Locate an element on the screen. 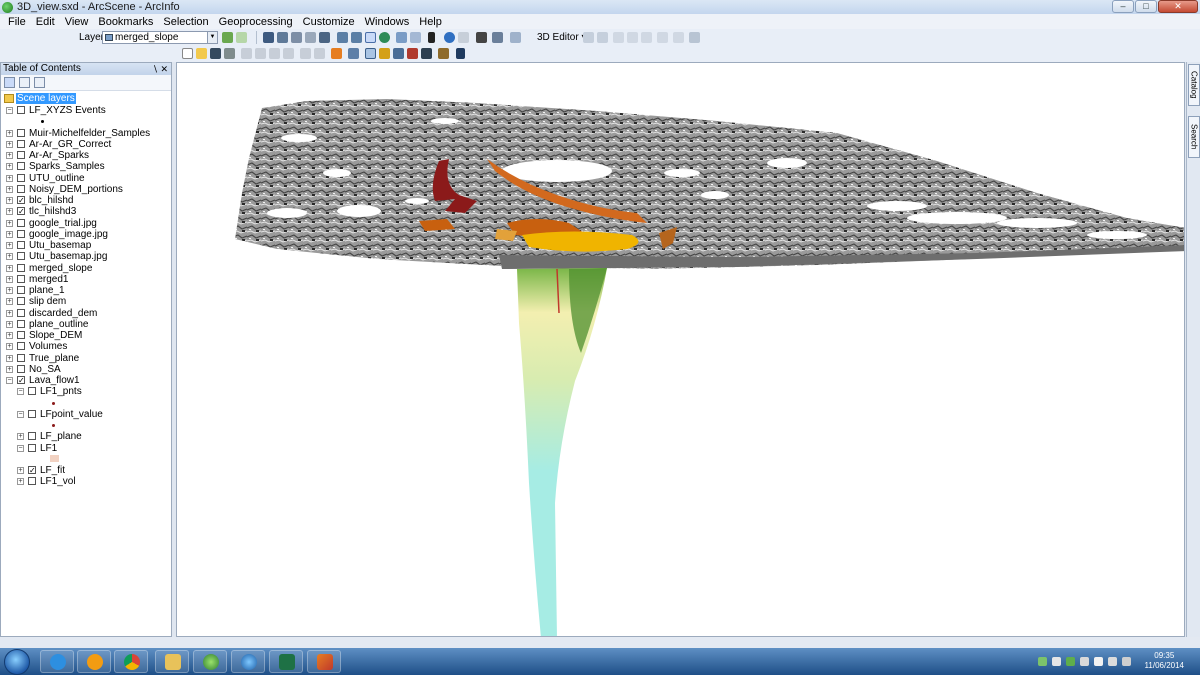  menu-view: View is located at coordinates (77, 22).